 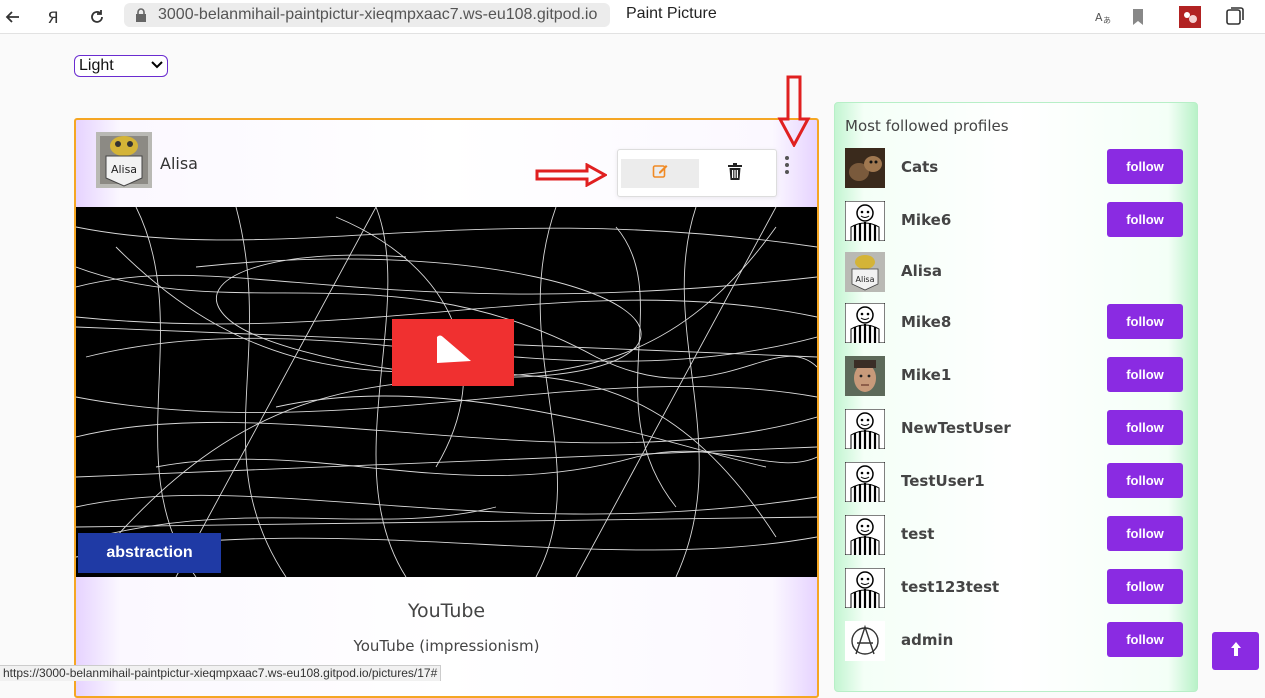 What do you see at coordinates (97, 17) in the screenshot?
I see `reload-icon` at bounding box center [97, 17].